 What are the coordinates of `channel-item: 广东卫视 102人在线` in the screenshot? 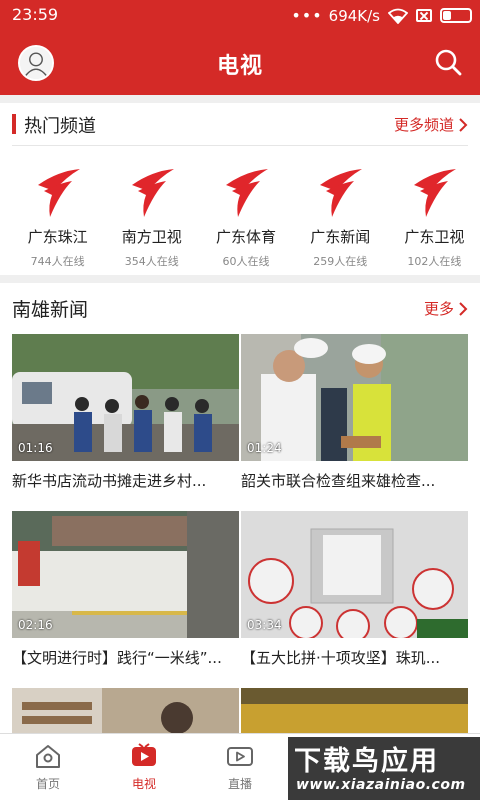 It's located at (434, 216).